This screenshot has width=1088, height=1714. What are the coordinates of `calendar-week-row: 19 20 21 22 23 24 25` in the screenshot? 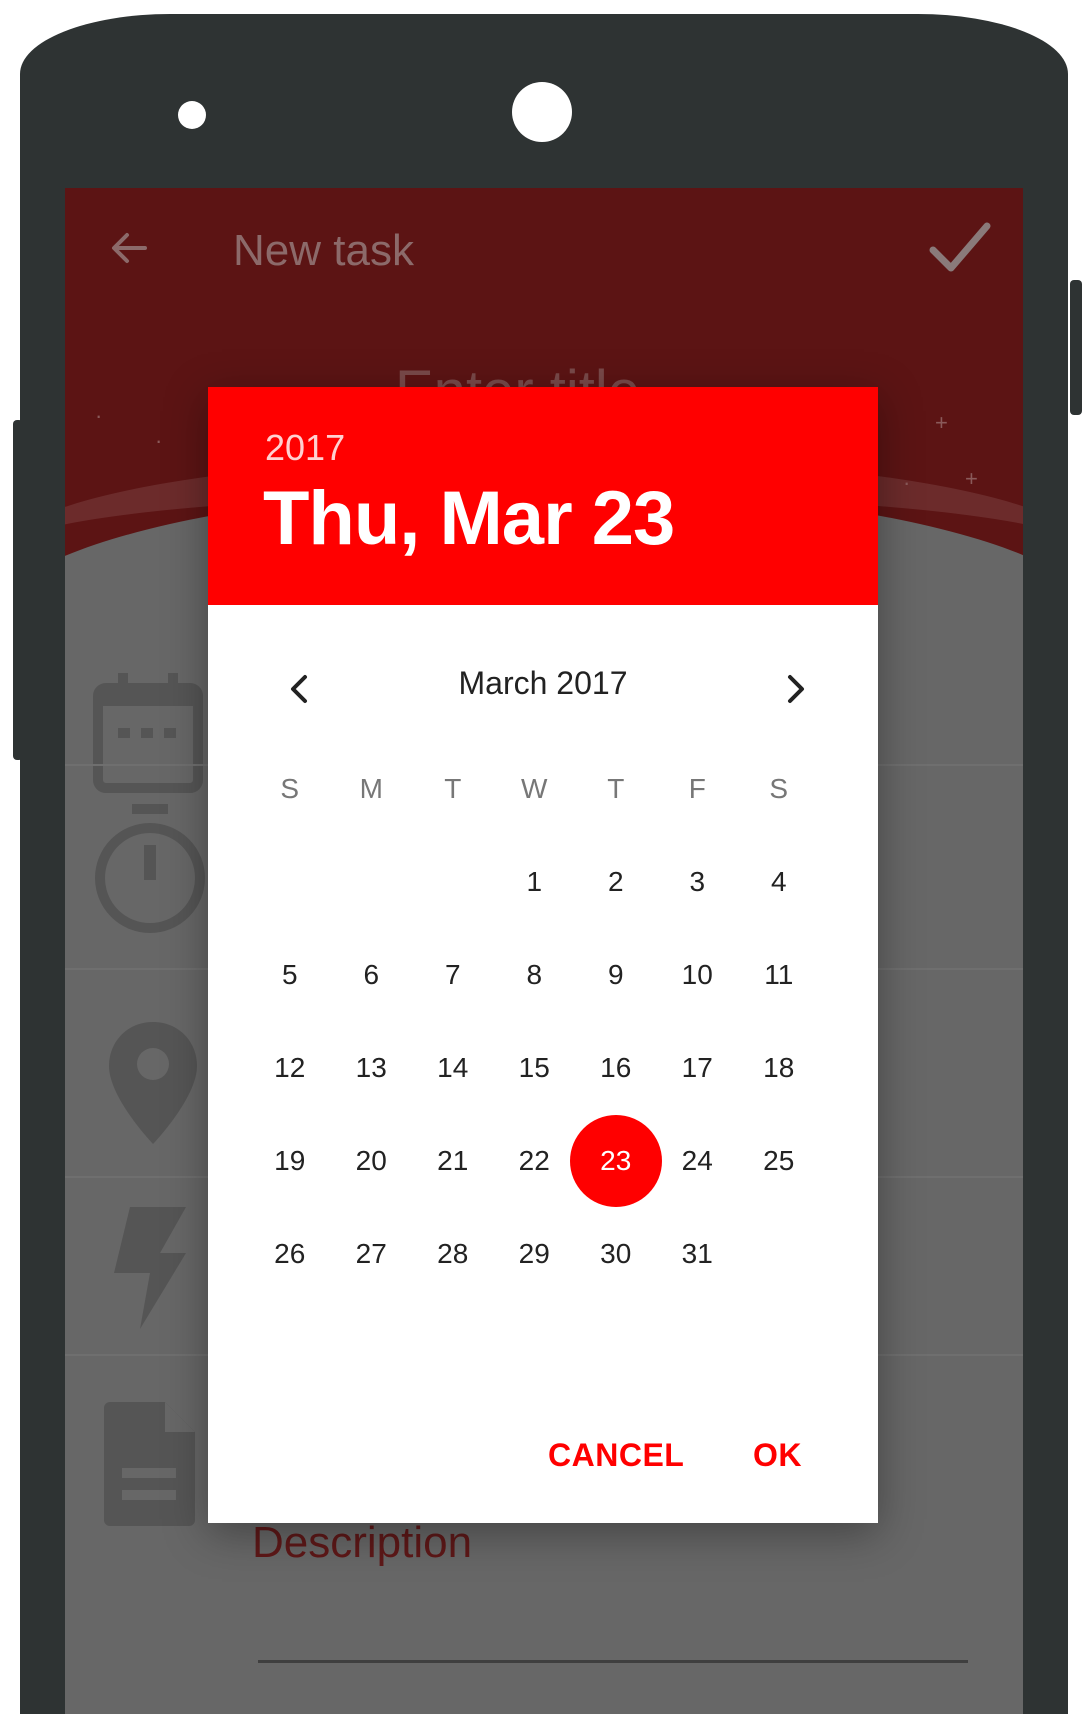 It's located at (534, 1160).